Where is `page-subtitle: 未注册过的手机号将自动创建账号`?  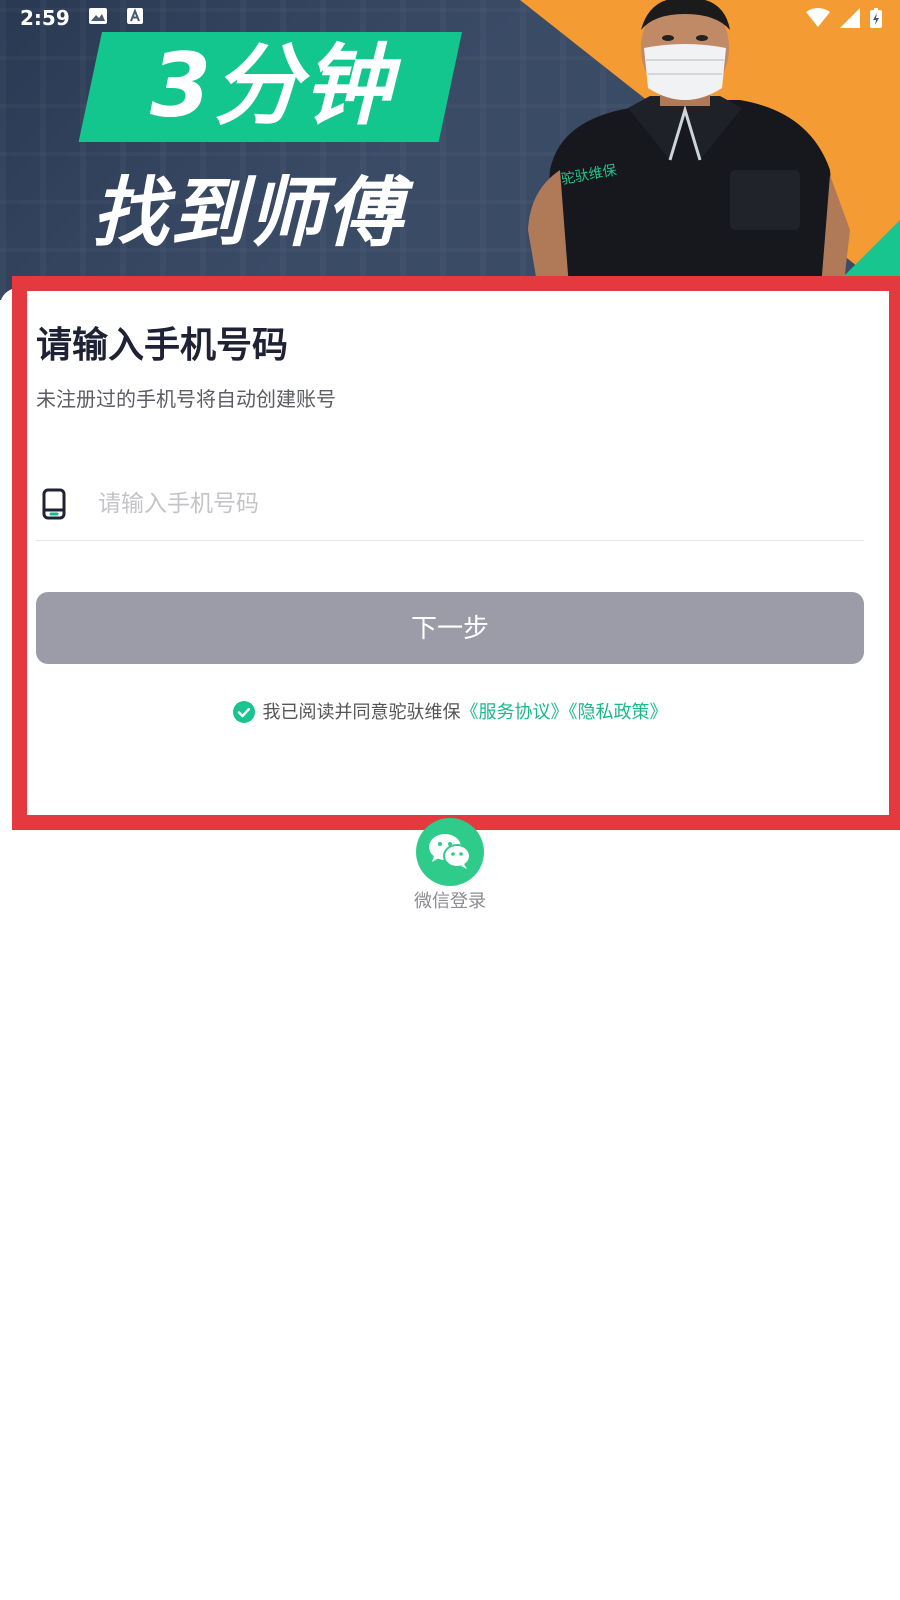 page-subtitle: 未注册过的手机号将自动创建账号 is located at coordinates (186, 399).